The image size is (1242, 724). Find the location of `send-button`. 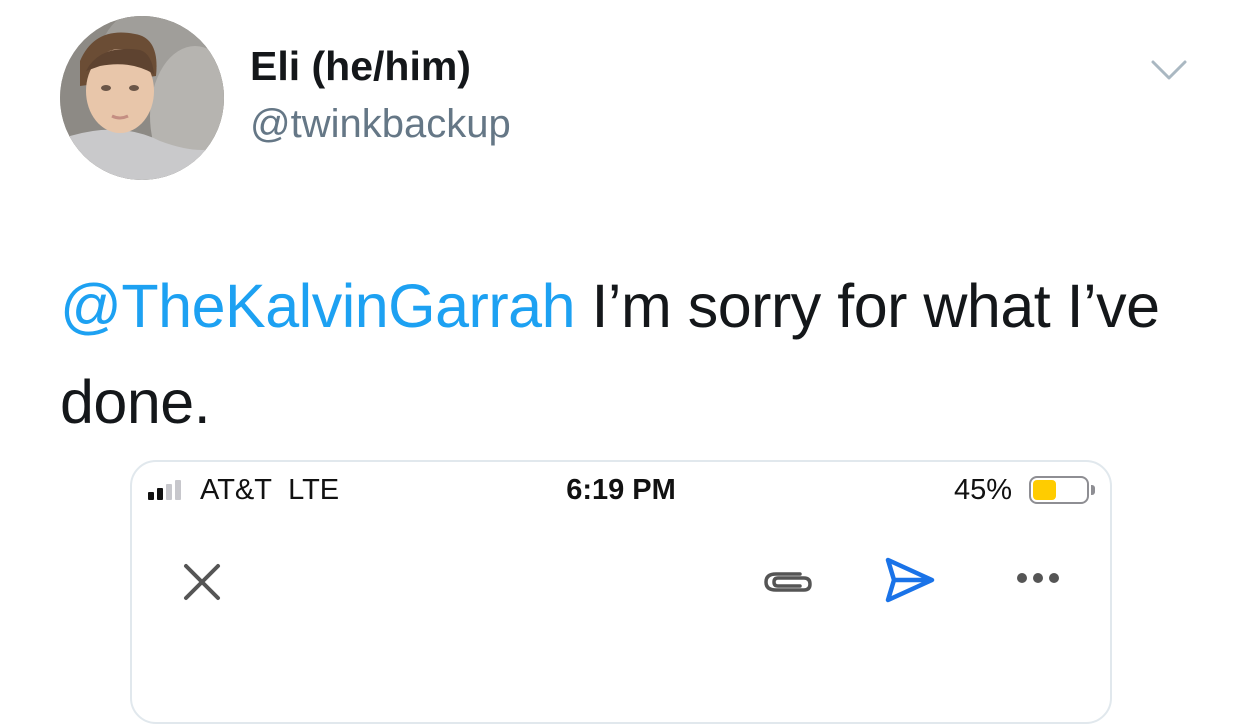

send-button is located at coordinates (910, 580).